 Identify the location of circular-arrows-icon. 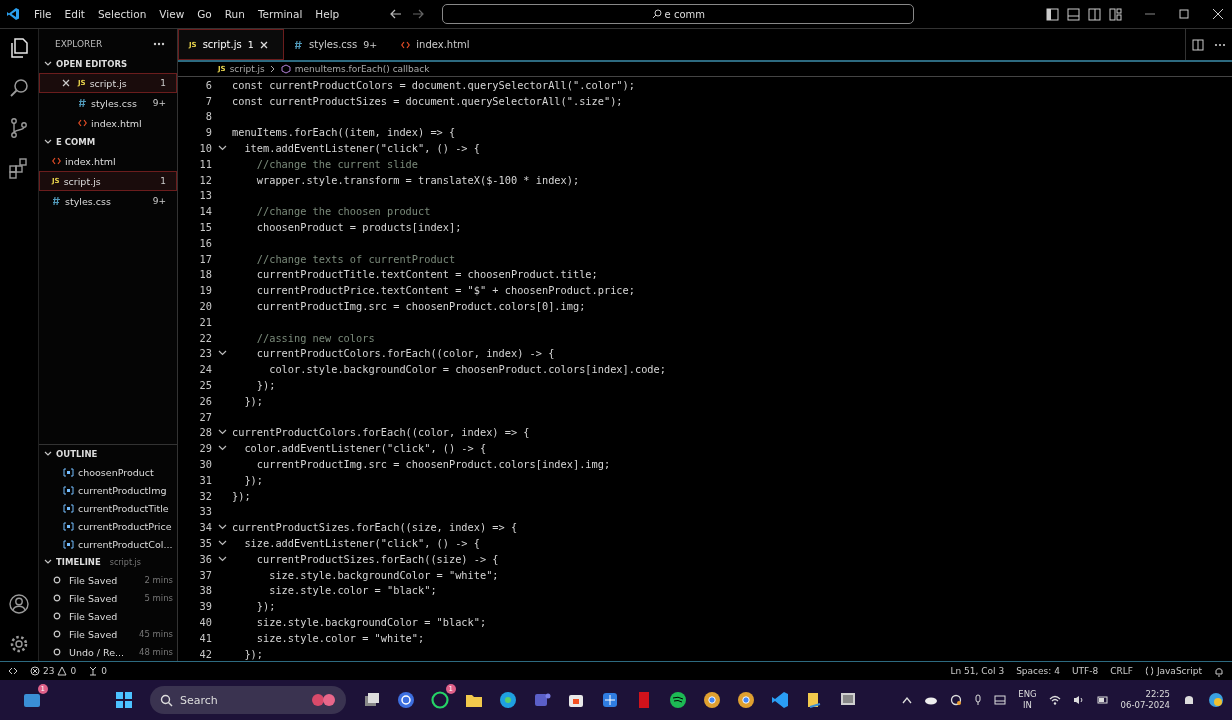
(406, 700).